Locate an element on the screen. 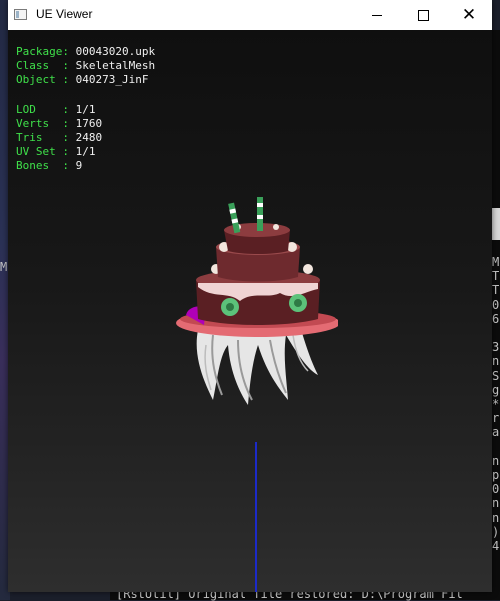 This screenshot has height=601, width=500. info-row: UV Set : 1/1 is located at coordinates (59, 152).